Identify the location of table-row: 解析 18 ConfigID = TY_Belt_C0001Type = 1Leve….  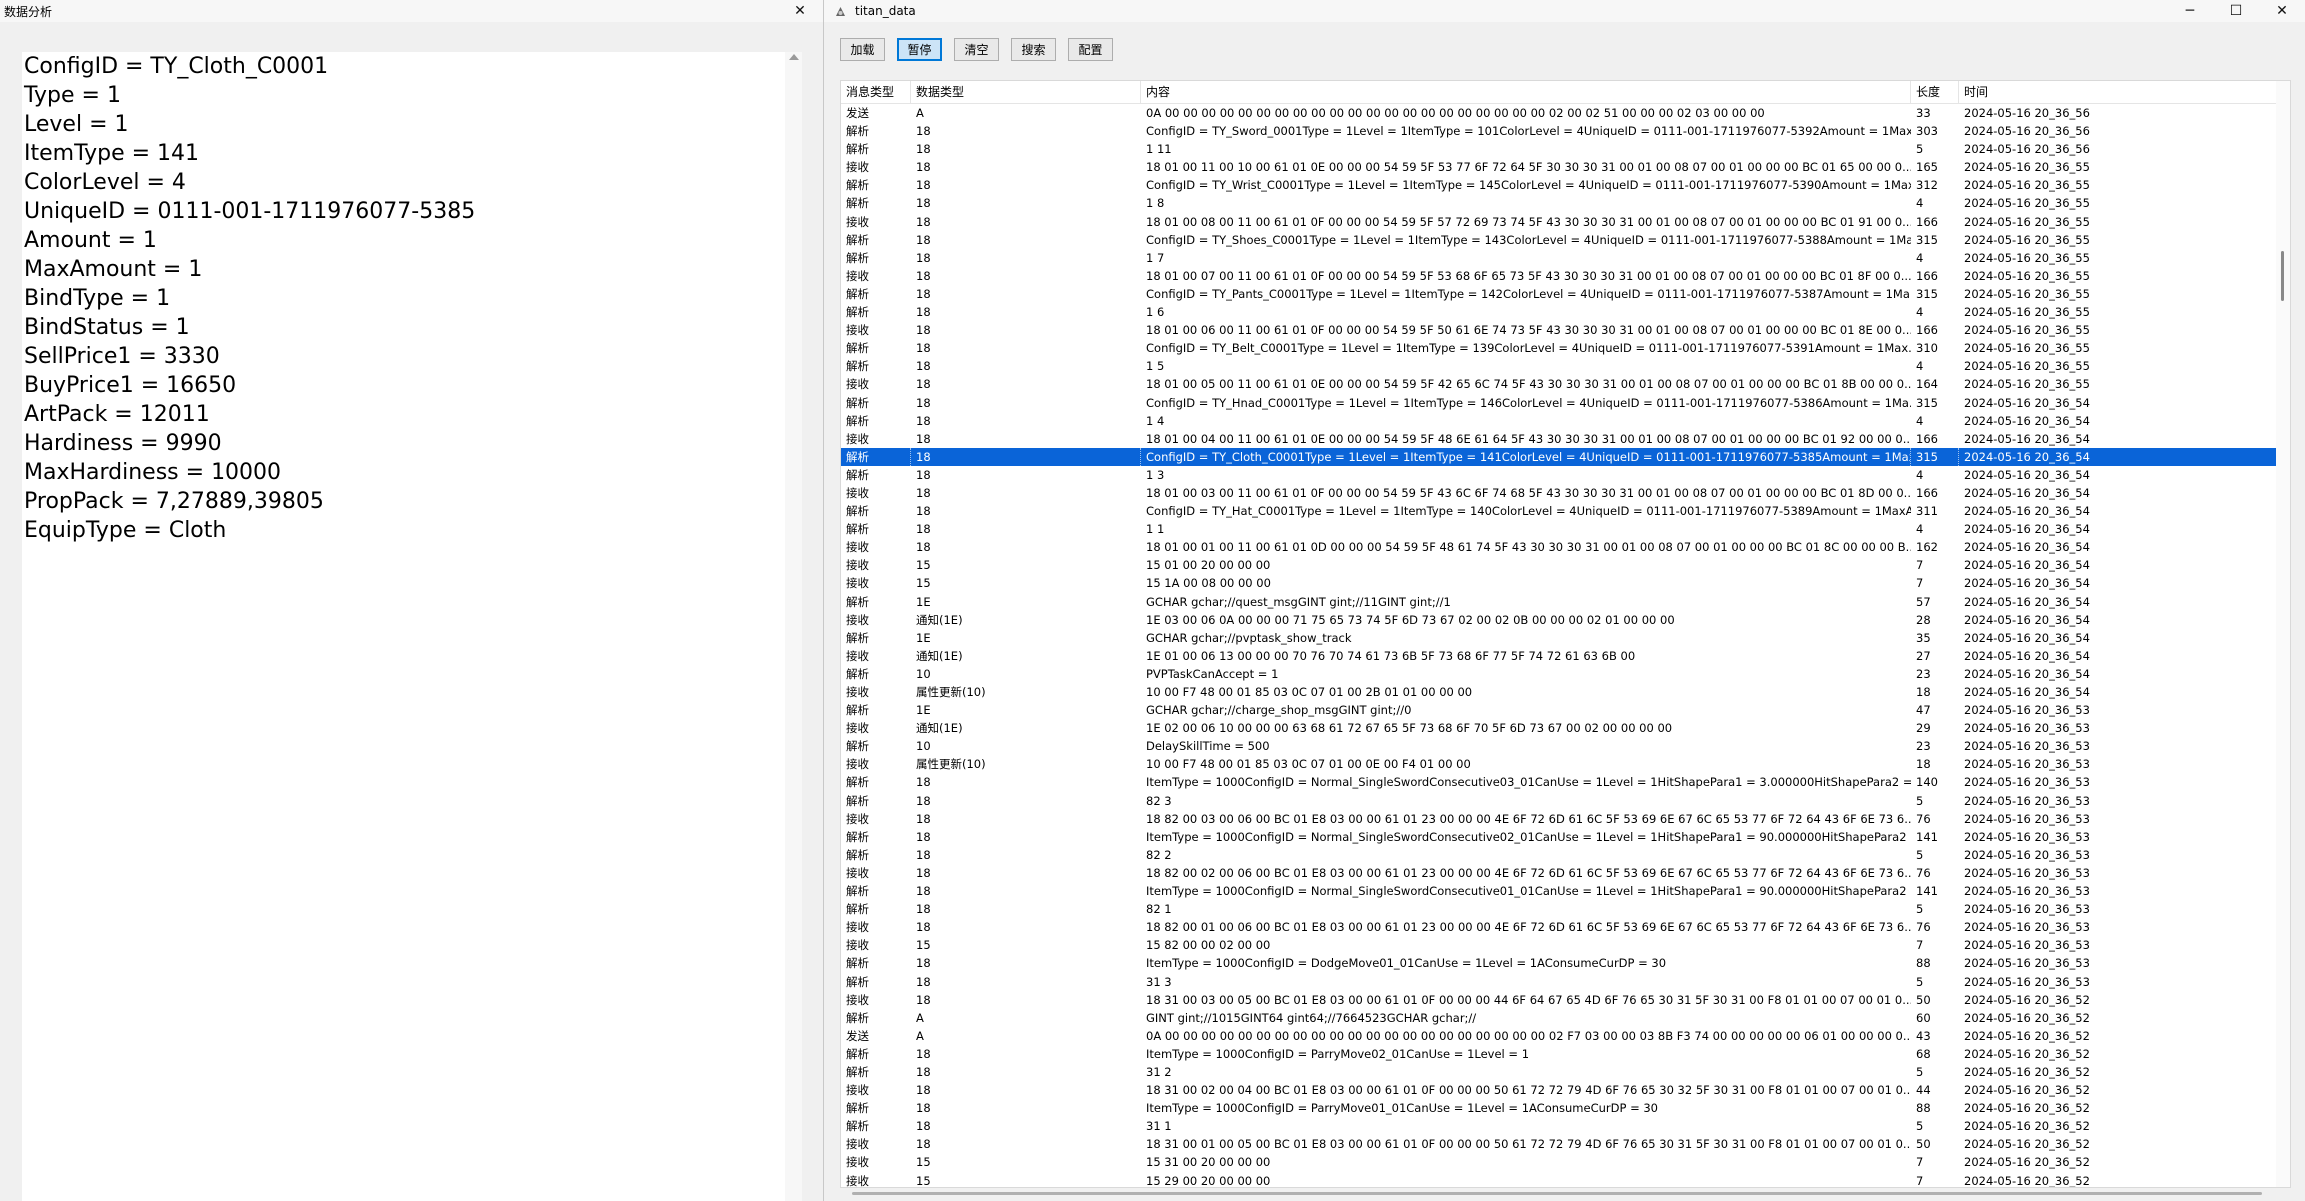
(1565, 348).